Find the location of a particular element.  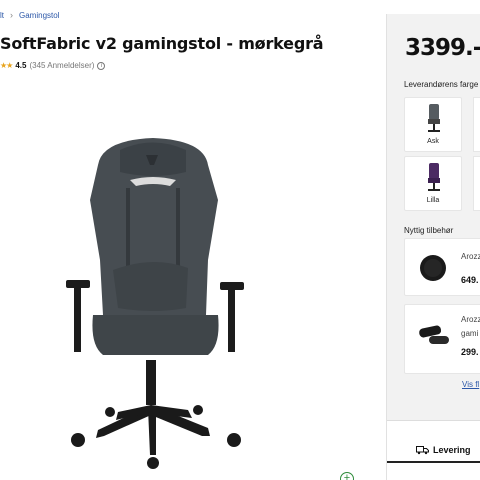

color-option-ask: Ask is located at coordinates (433, 124).